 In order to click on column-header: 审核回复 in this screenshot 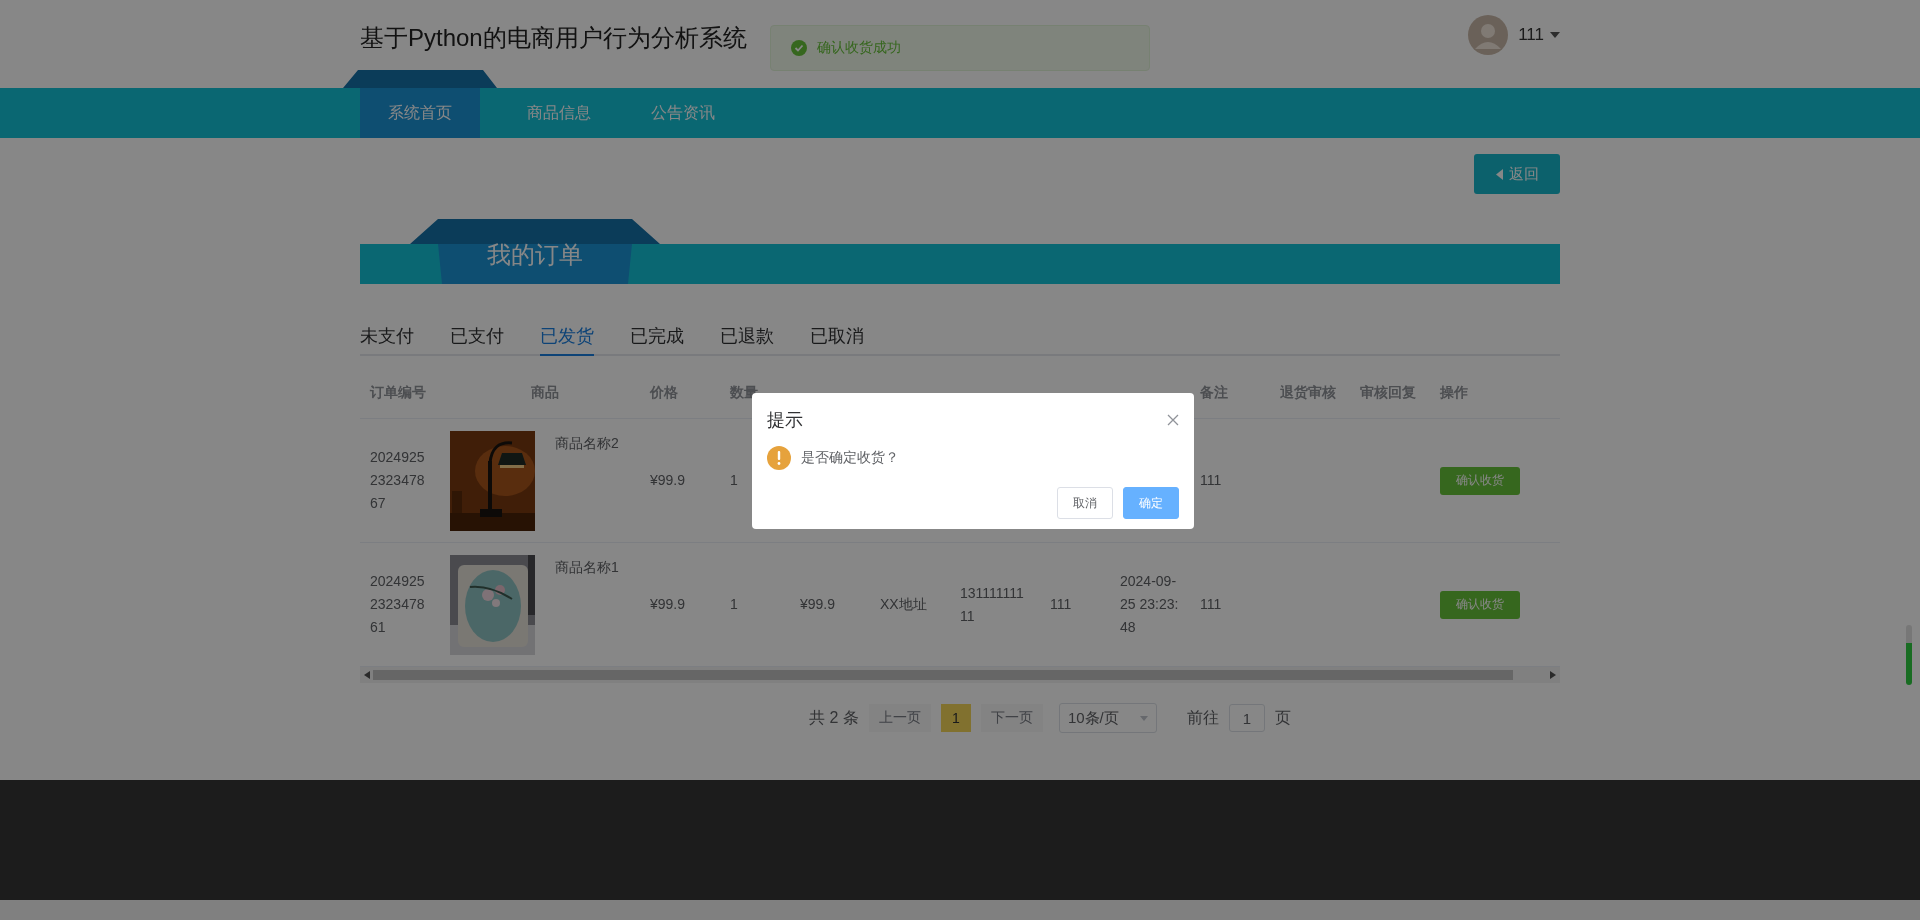, I will do `click(1388, 393)`.